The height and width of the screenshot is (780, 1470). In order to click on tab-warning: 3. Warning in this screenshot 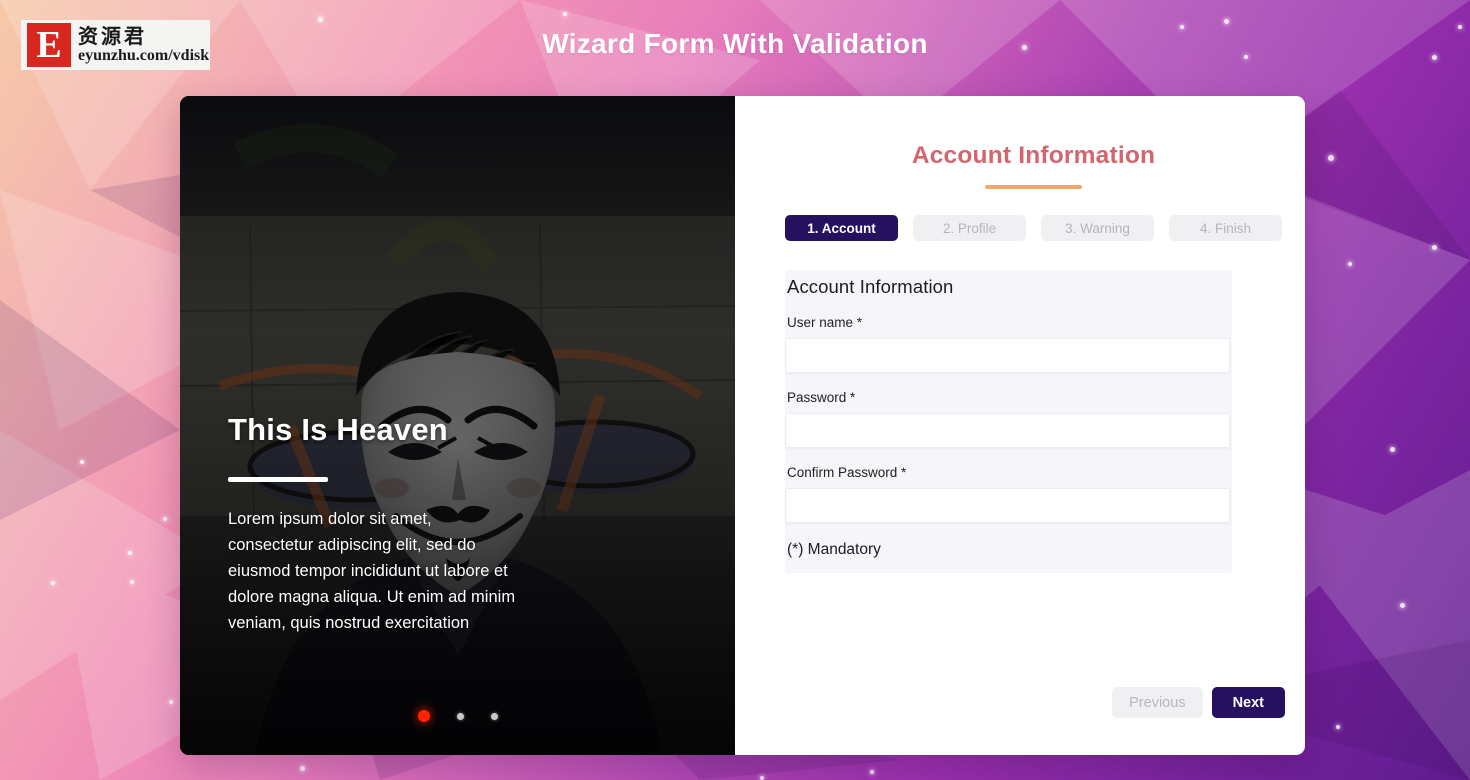, I will do `click(1097, 228)`.